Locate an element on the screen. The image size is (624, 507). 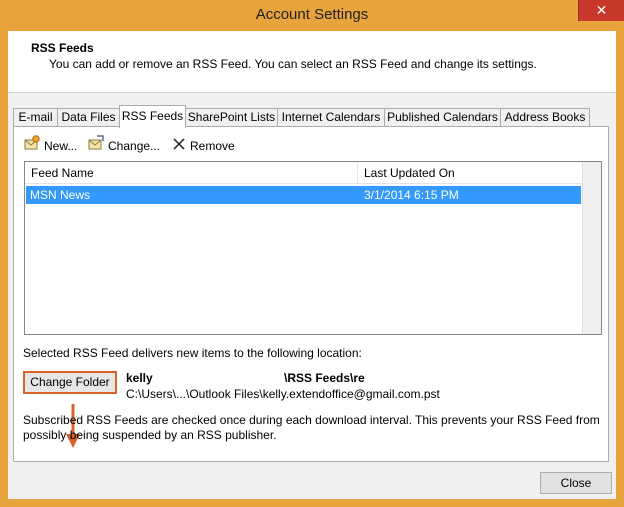
account-user: kelly is located at coordinates (139, 378).